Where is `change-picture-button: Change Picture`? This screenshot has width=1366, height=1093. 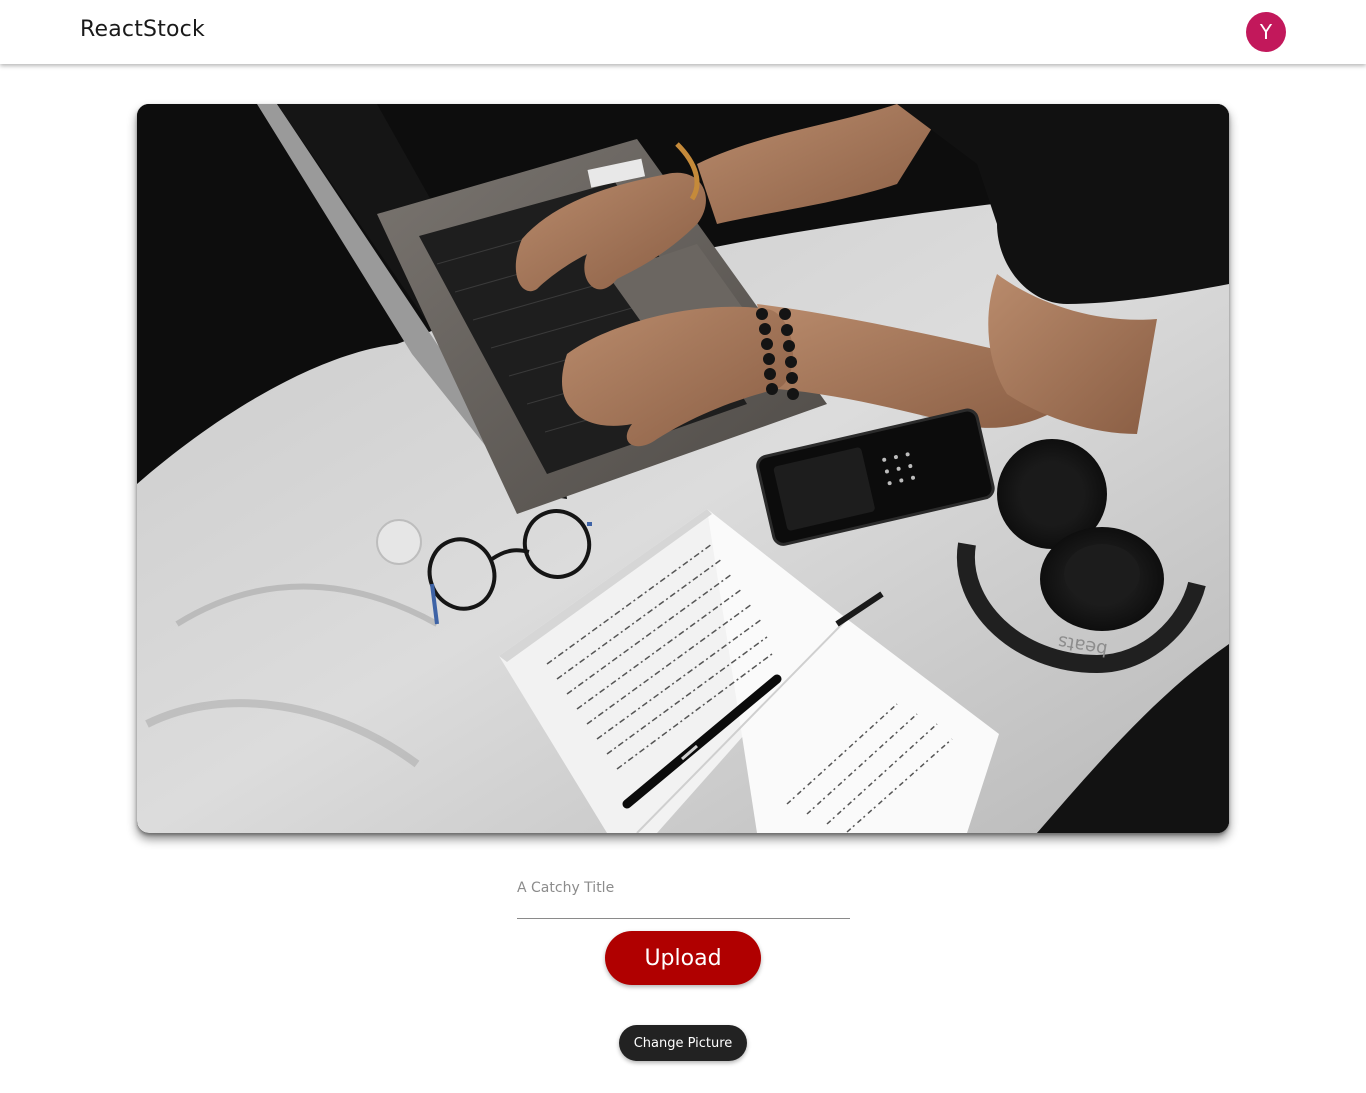 change-picture-button: Change Picture is located at coordinates (683, 1043).